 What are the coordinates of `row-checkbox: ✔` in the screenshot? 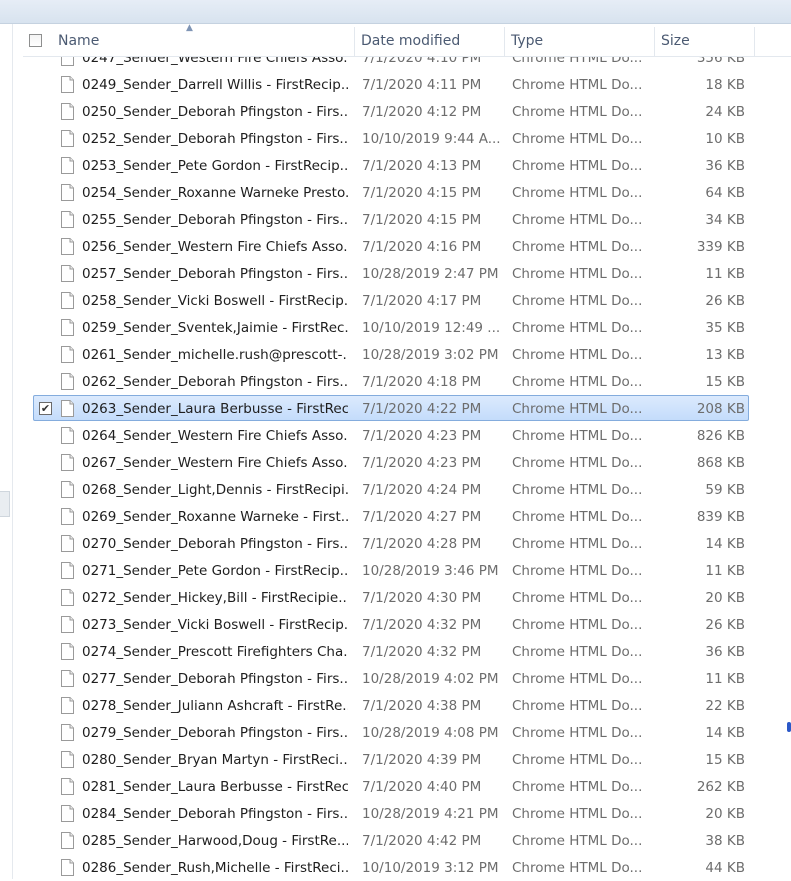 It's located at (45, 408).